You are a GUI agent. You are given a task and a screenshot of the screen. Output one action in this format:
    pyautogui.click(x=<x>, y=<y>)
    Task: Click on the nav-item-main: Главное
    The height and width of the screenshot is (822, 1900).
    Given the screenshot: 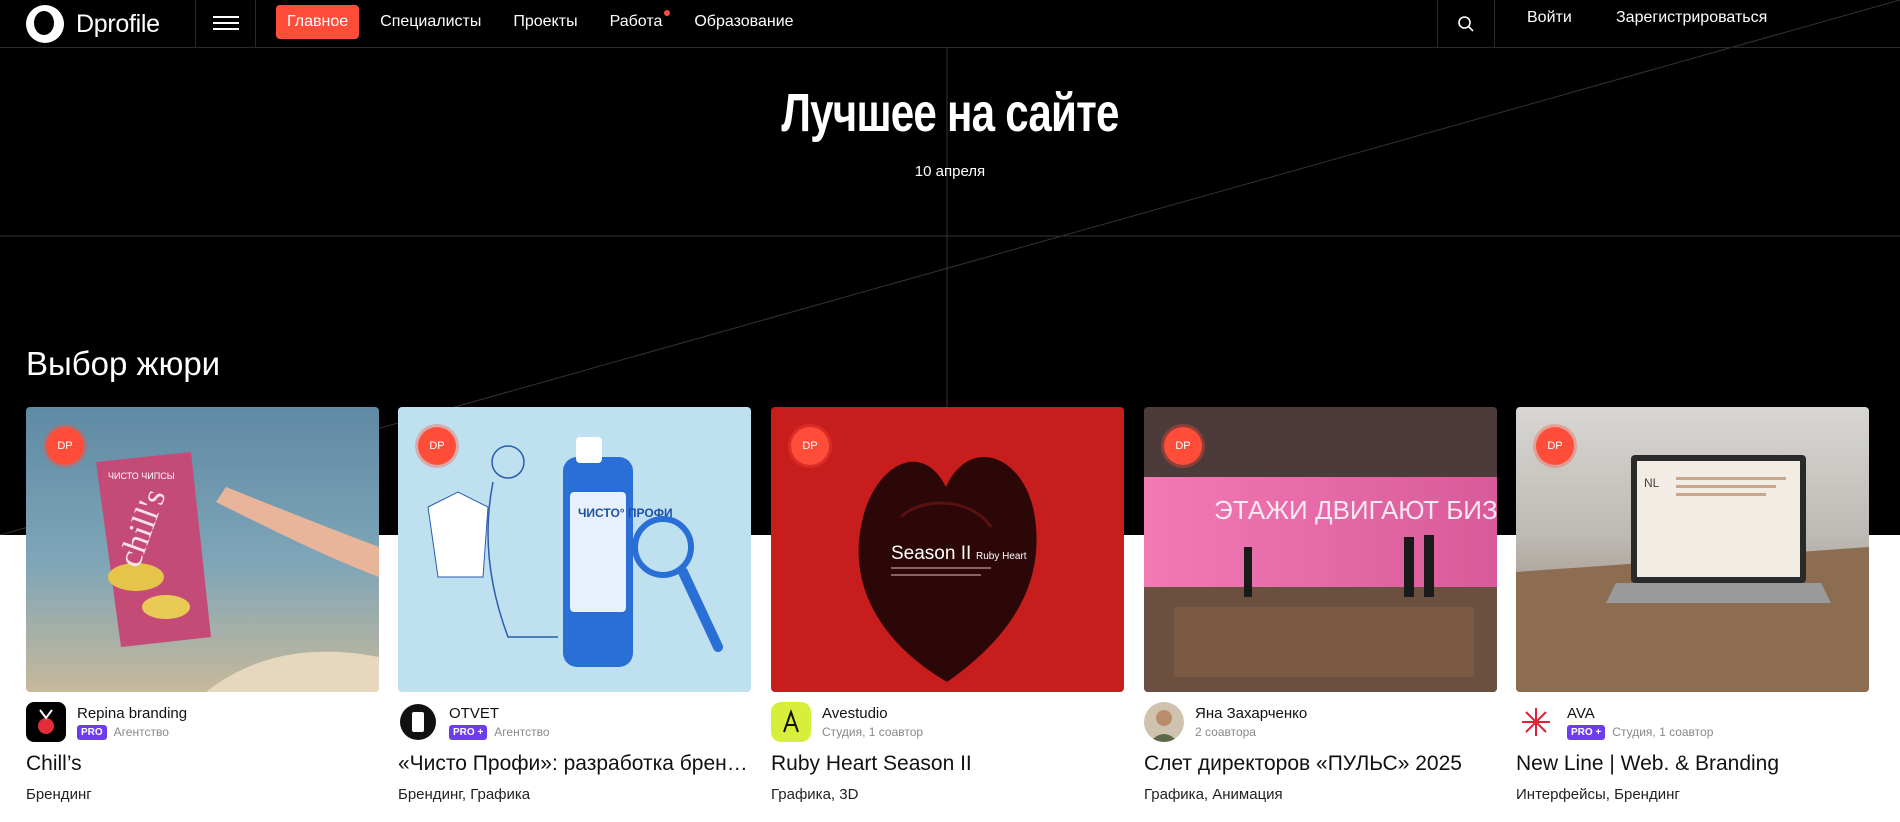 What is the action you would take?
    pyautogui.click(x=318, y=22)
    